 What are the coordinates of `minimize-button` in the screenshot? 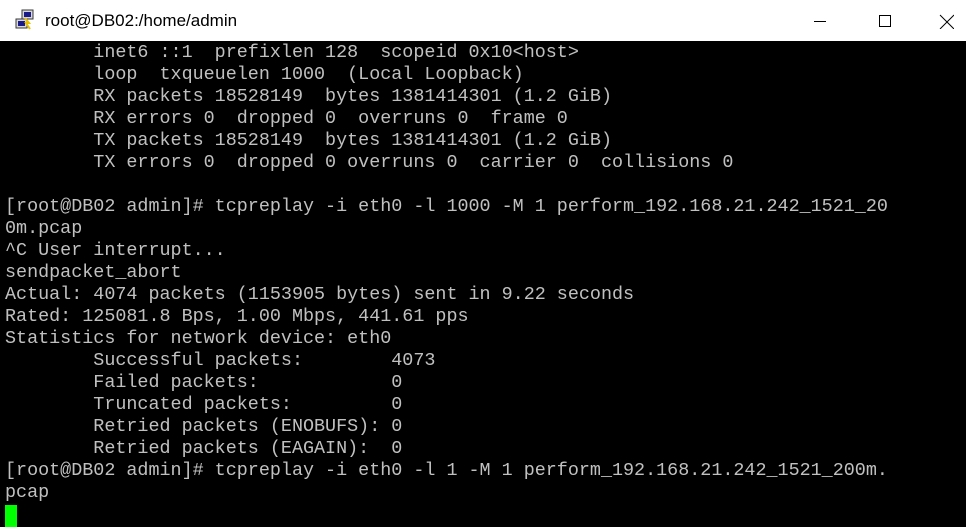 It's located at (820, 20).